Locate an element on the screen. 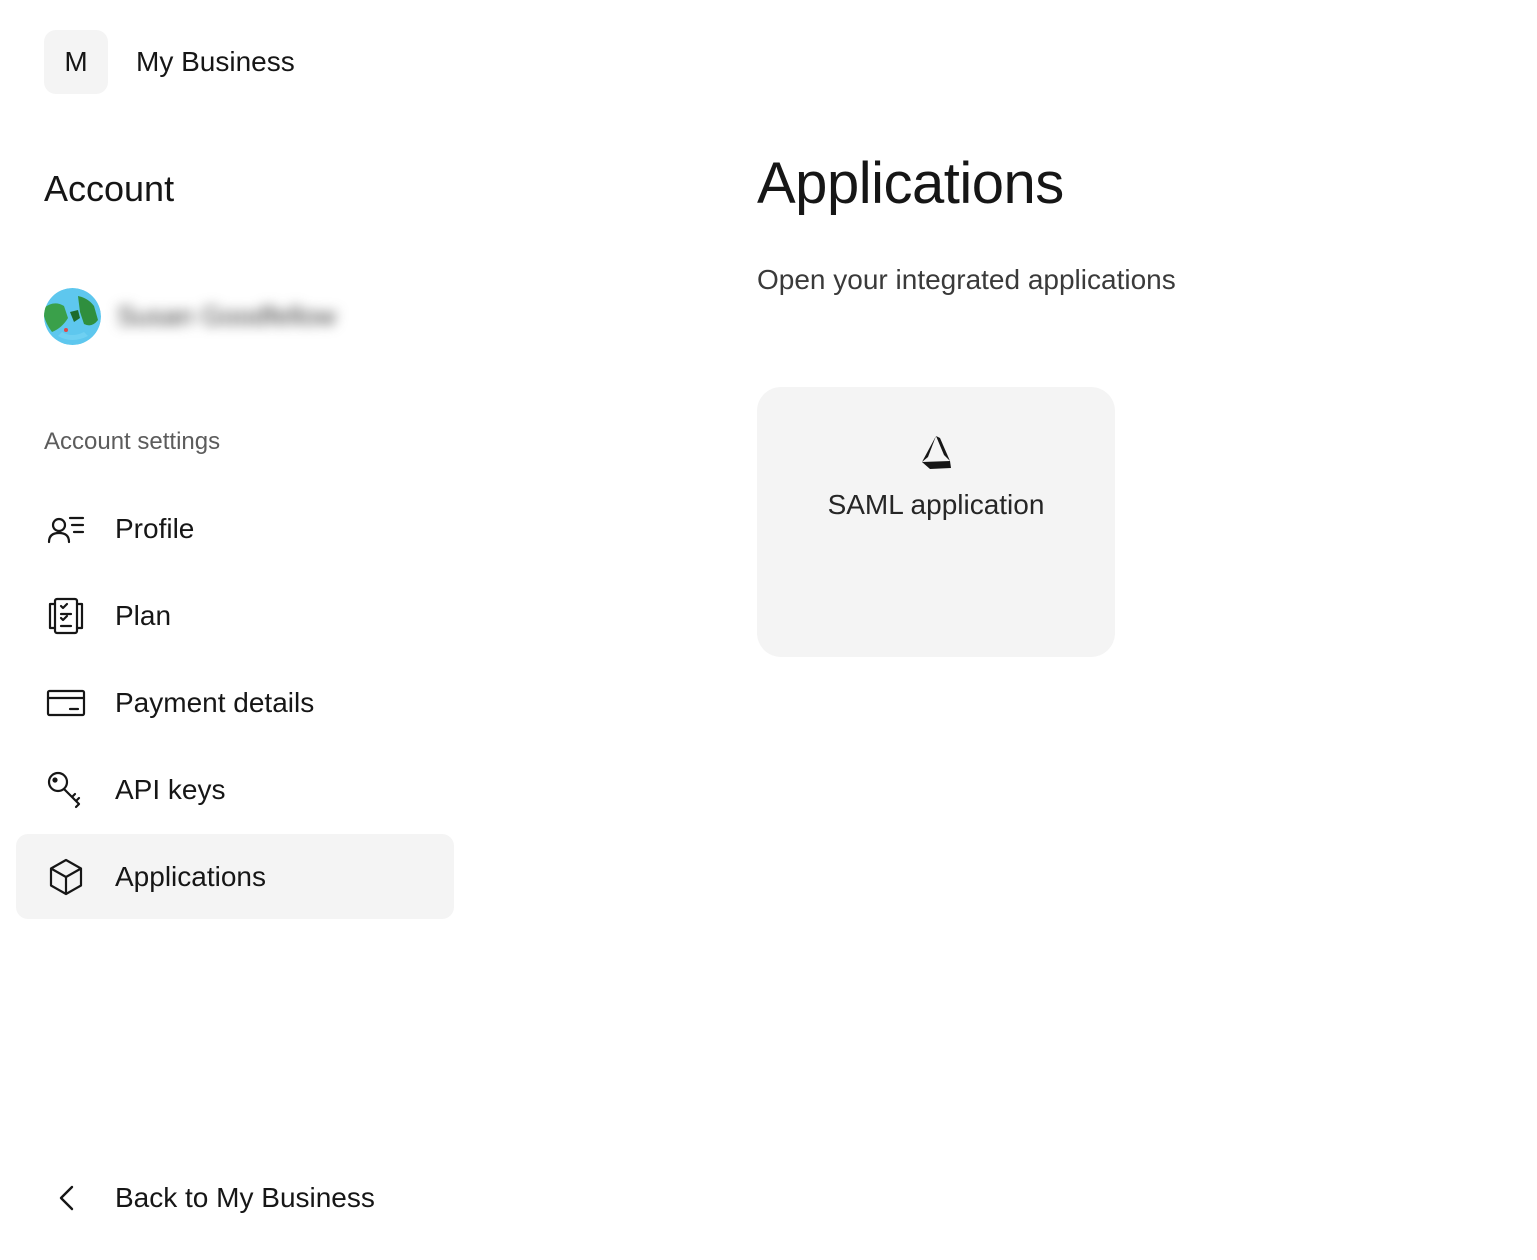  chevron-left-icon is located at coordinates (66, 1198).